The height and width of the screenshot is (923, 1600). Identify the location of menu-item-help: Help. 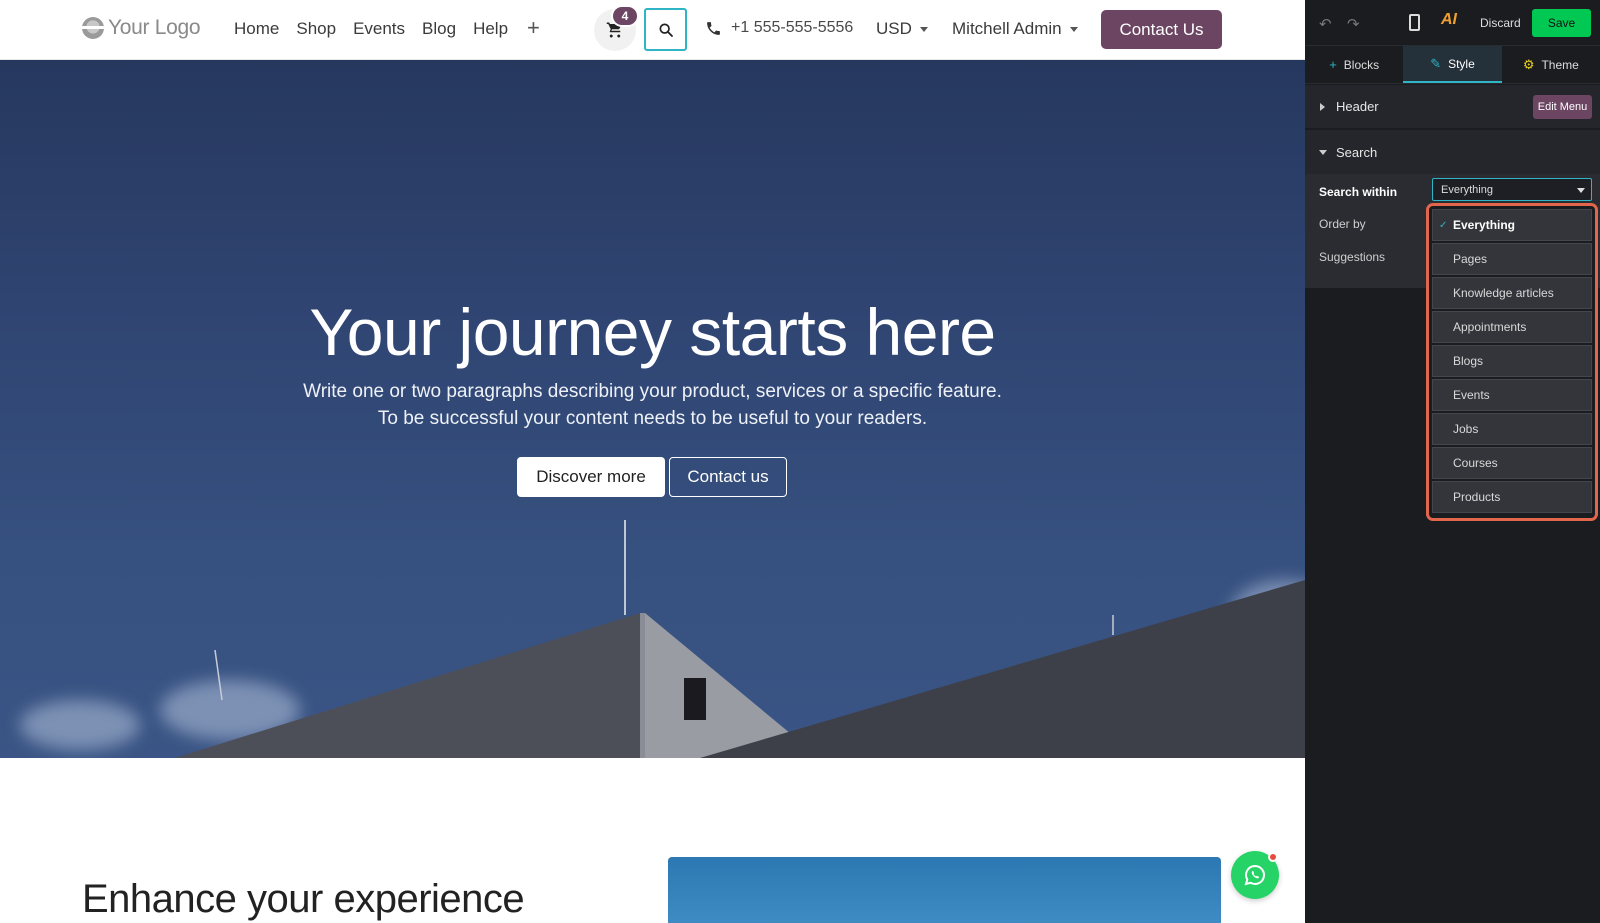
(490, 29).